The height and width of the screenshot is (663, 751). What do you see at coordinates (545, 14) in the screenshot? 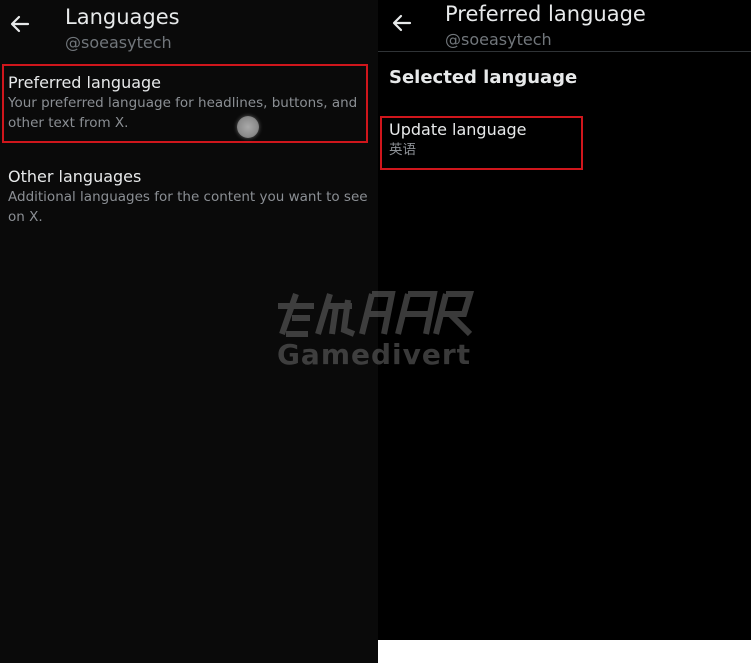
I see `page-title: Preferred language` at bounding box center [545, 14].